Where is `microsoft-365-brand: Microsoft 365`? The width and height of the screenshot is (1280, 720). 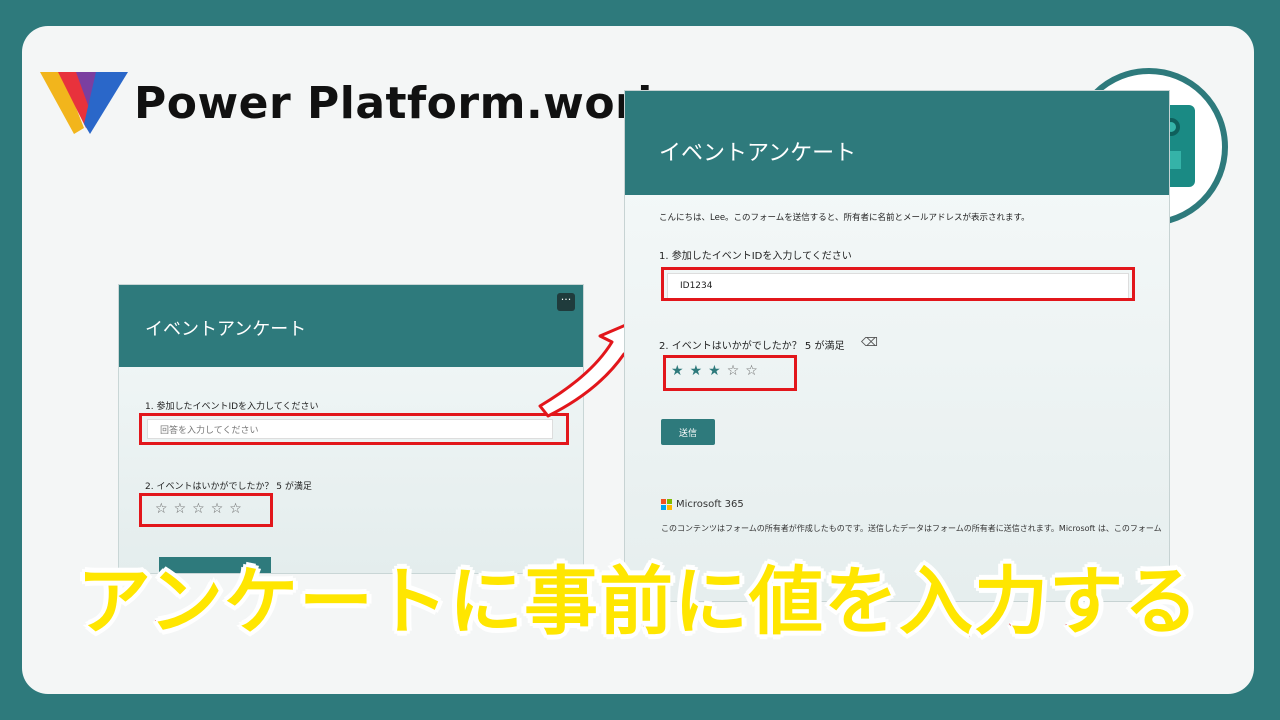
microsoft-365-brand: Microsoft 365 is located at coordinates (702, 504).